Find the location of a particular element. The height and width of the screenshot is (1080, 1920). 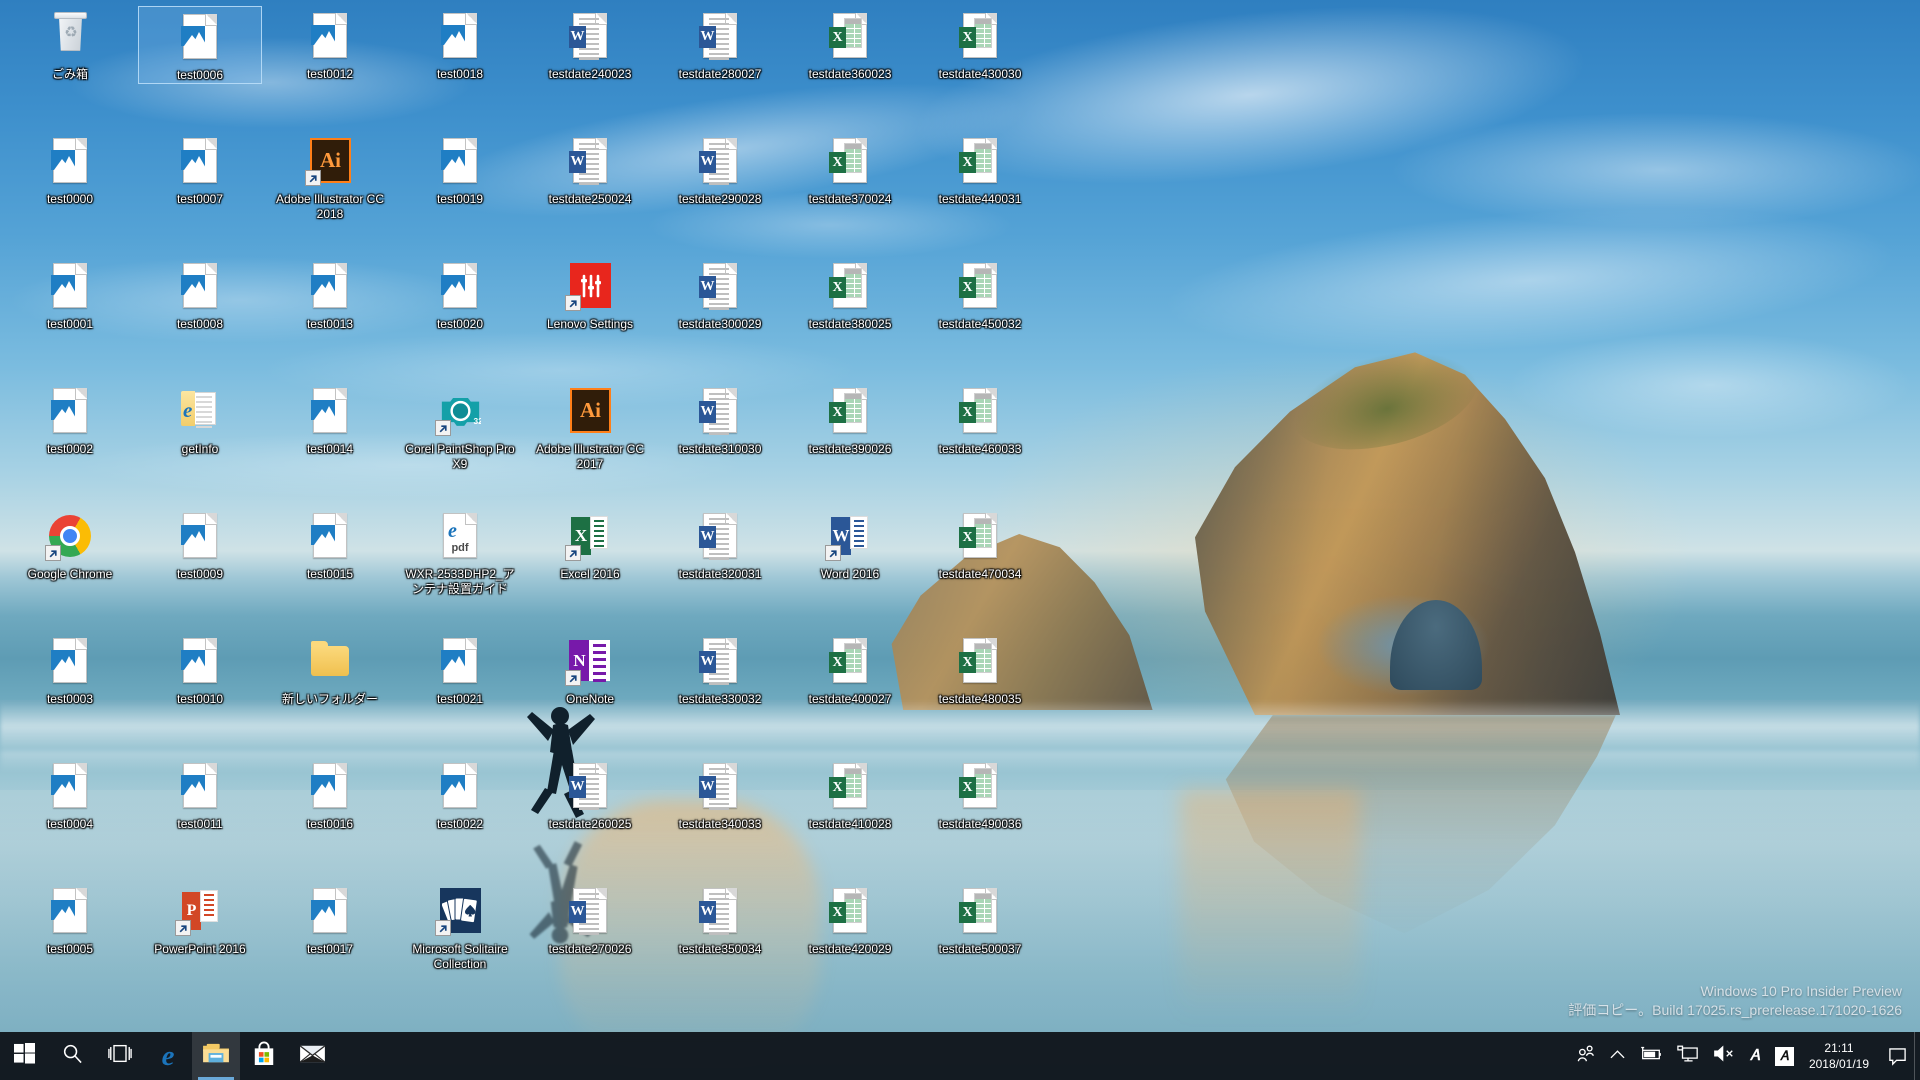

desktop-icon: test0001 is located at coordinates (70, 294).